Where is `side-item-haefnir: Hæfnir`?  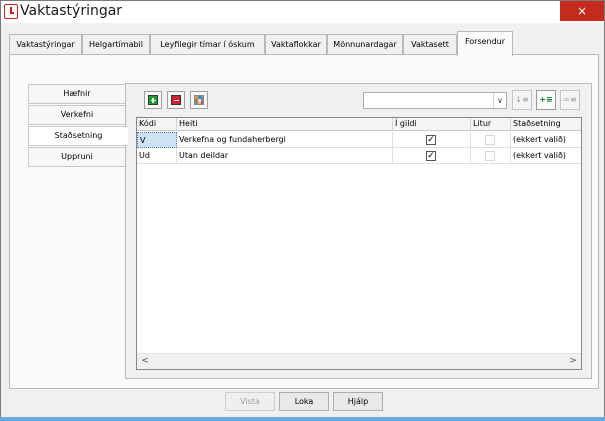
side-item-haefnir: Hæfnir is located at coordinates (77, 94).